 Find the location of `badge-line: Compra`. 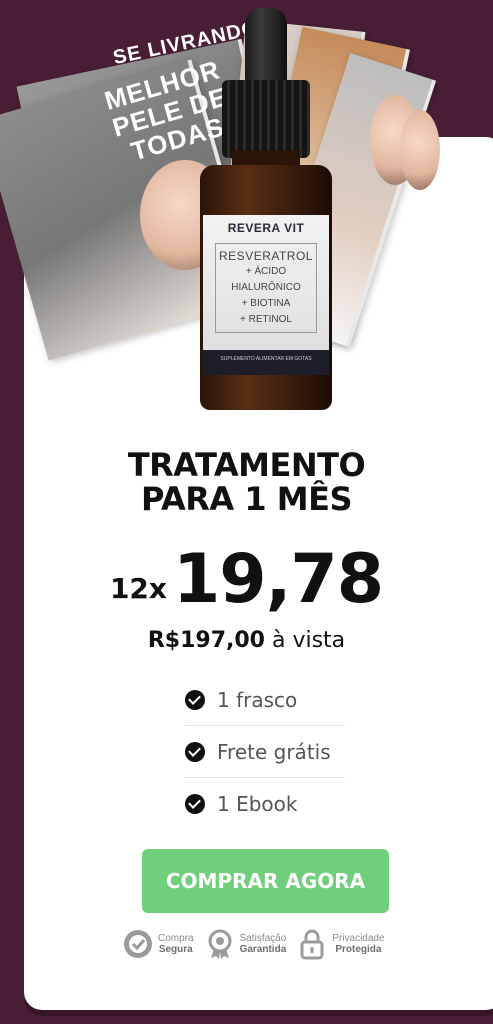

badge-line: Compra is located at coordinates (176, 938).